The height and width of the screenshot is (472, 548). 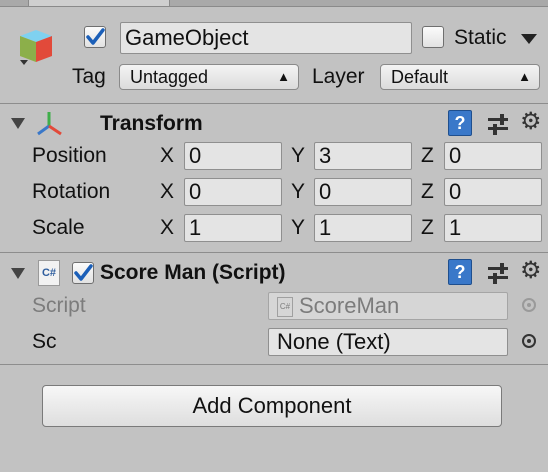 What do you see at coordinates (151, 124) in the screenshot?
I see `transform-title: Transform` at bounding box center [151, 124].